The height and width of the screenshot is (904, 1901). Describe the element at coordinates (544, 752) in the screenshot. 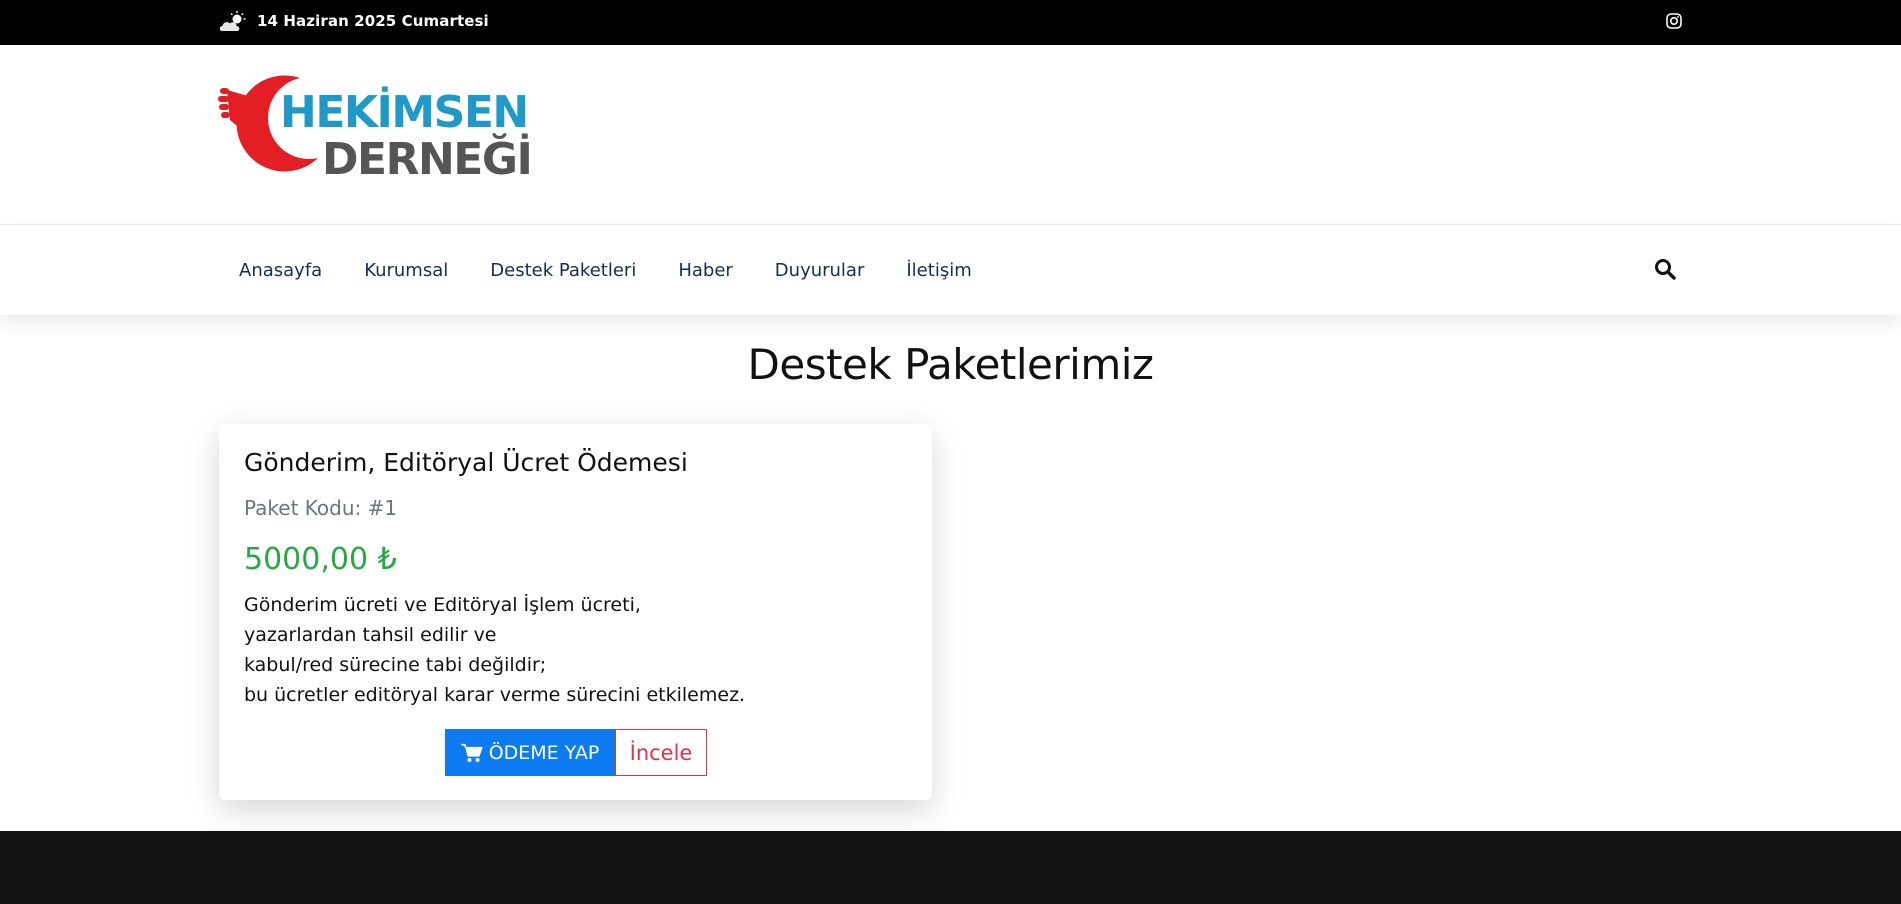

I see `pay-button-label: ÖDEME YAP` at that location.